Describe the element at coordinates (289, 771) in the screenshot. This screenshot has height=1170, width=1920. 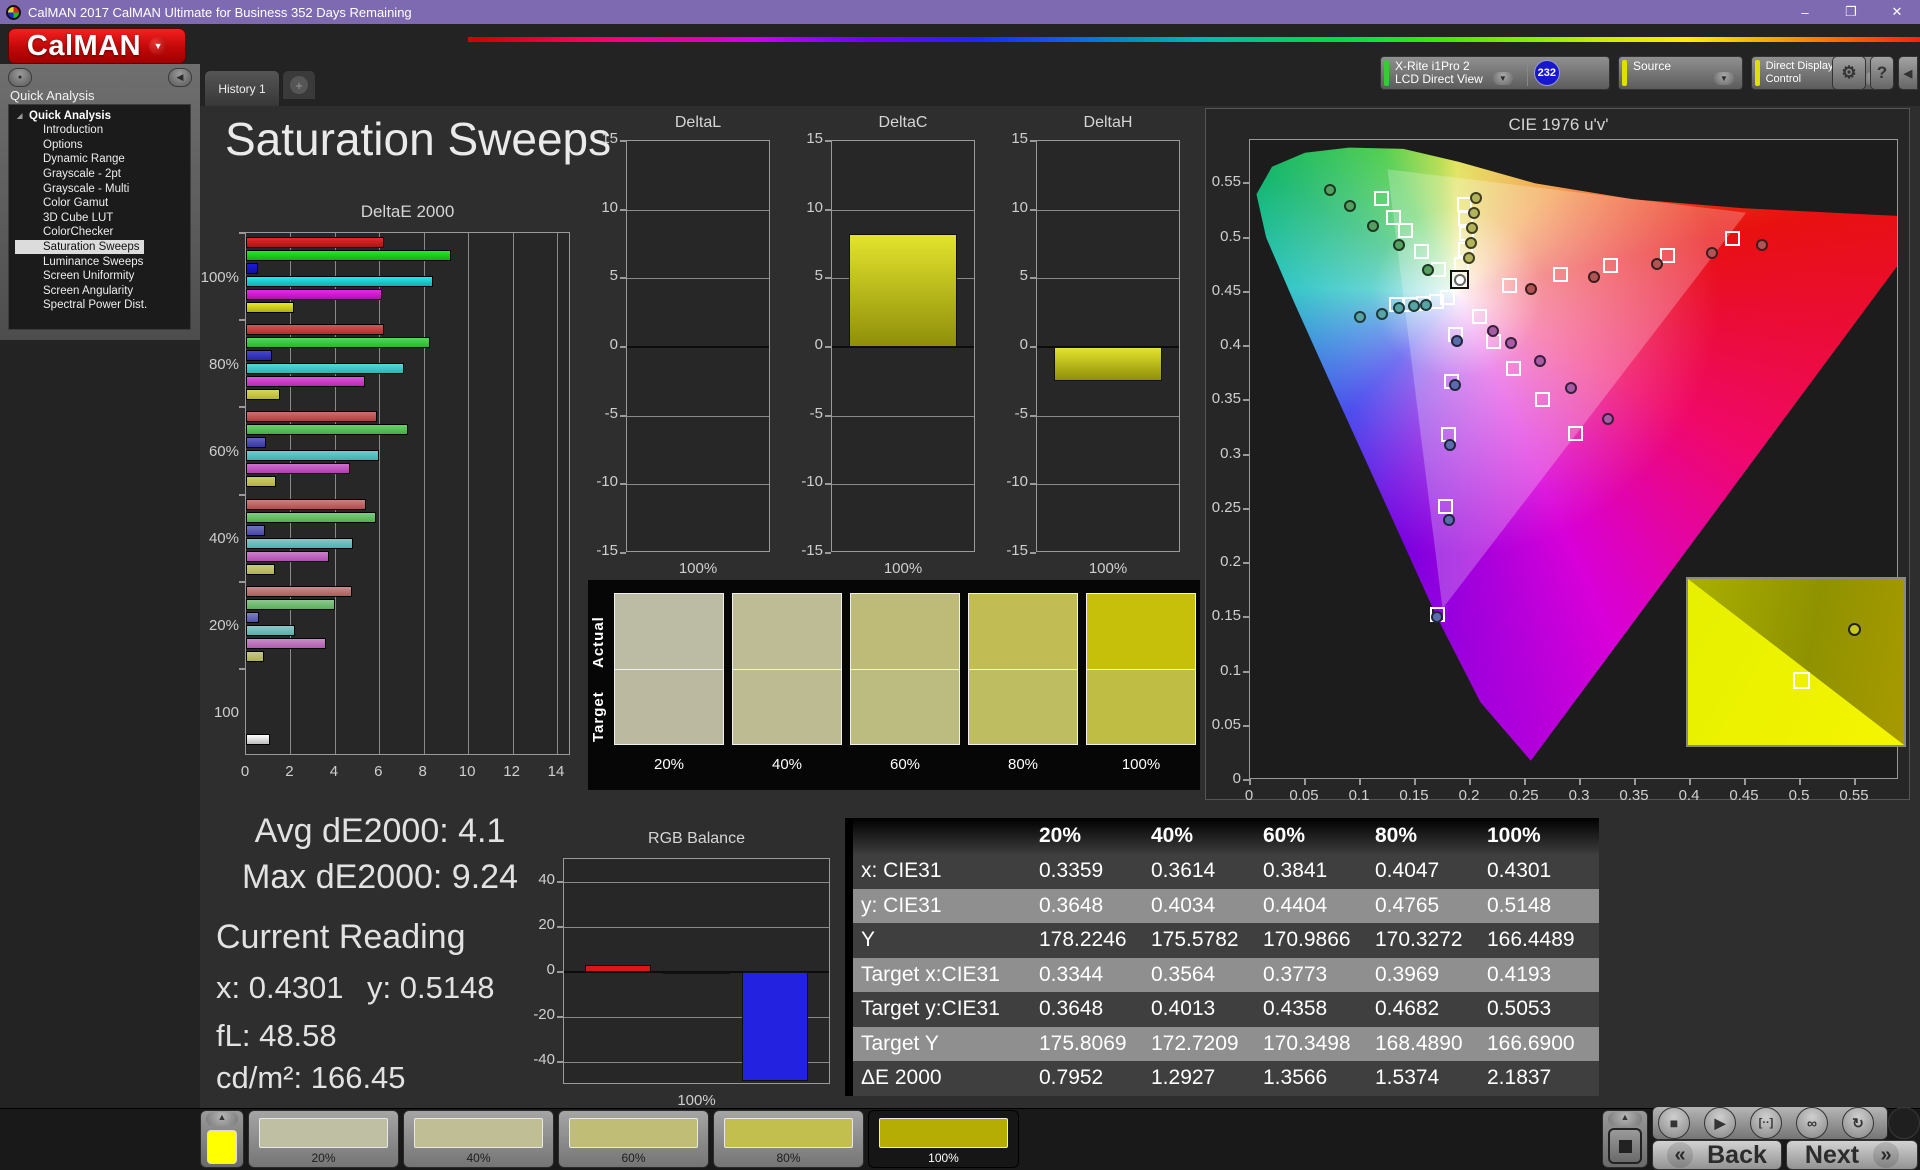
I see `deltae-x-tick: 2` at that location.